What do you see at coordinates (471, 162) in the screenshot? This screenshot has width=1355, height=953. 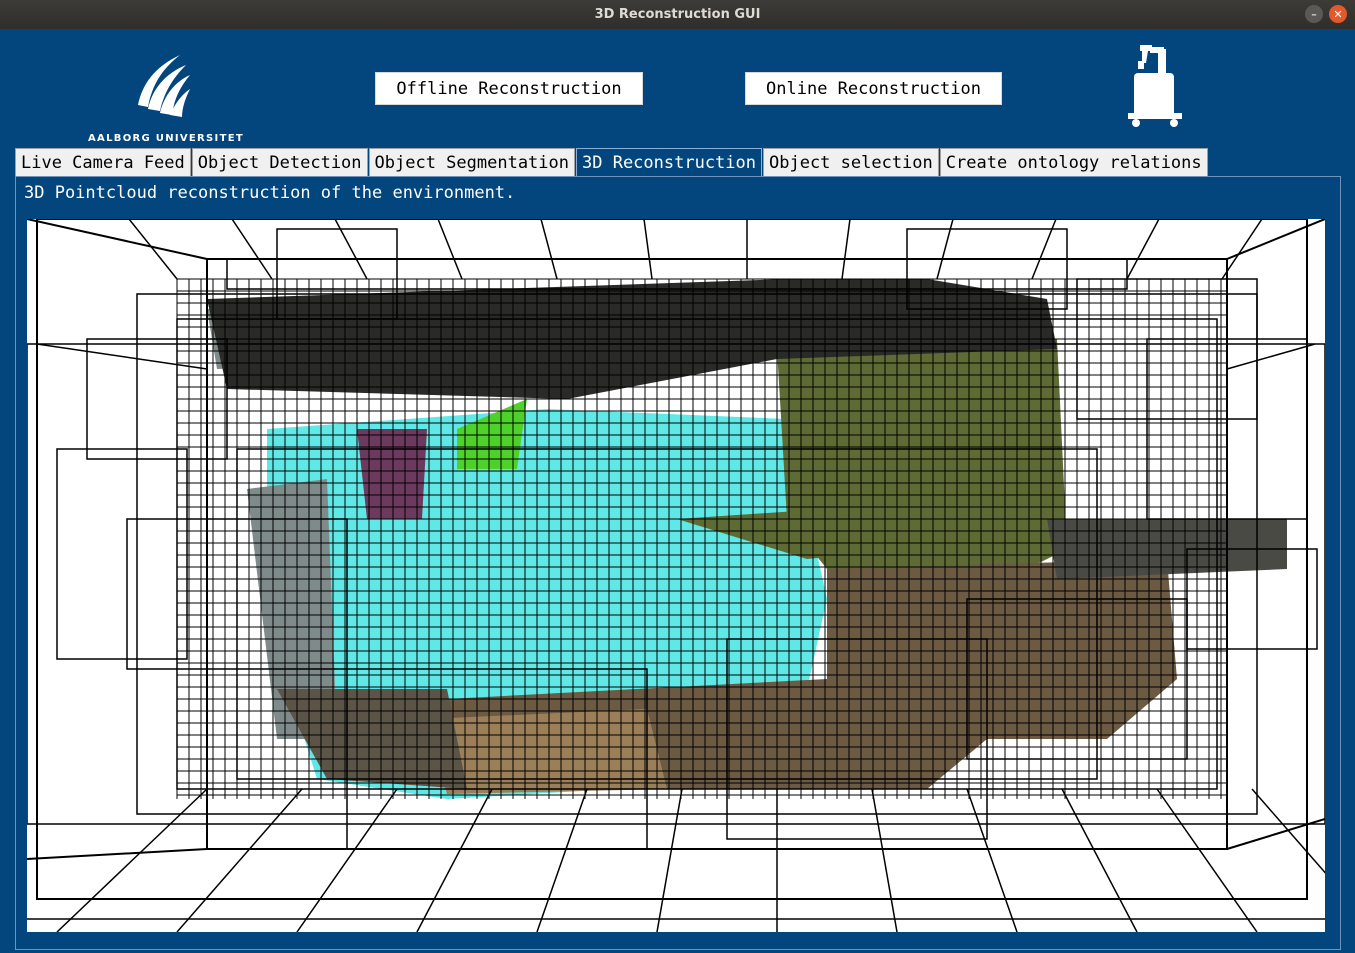 I see `tab-object-segmentation: Object Segmentation` at bounding box center [471, 162].